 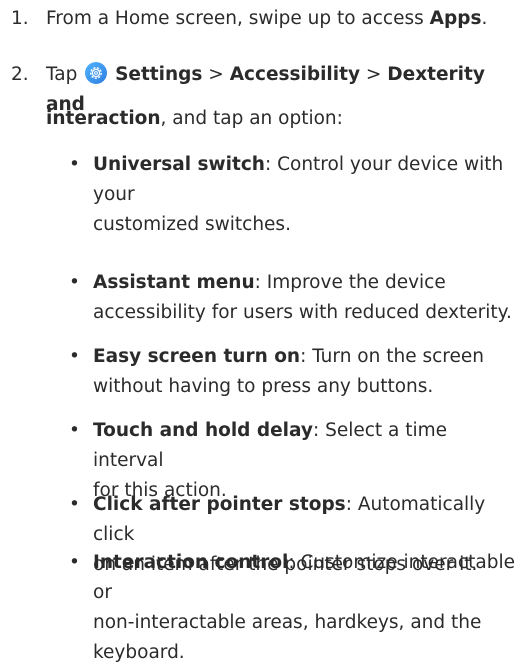 What do you see at coordinates (179, 164) in the screenshot?
I see `option-title: Universal switch` at bounding box center [179, 164].